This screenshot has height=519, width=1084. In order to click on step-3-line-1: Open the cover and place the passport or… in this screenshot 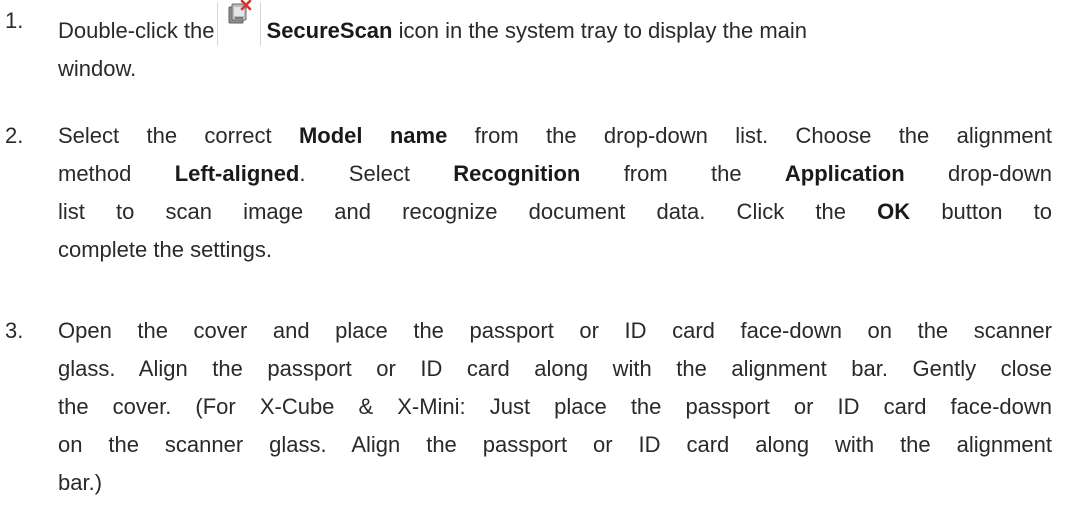, I will do `click(555, 330)`.